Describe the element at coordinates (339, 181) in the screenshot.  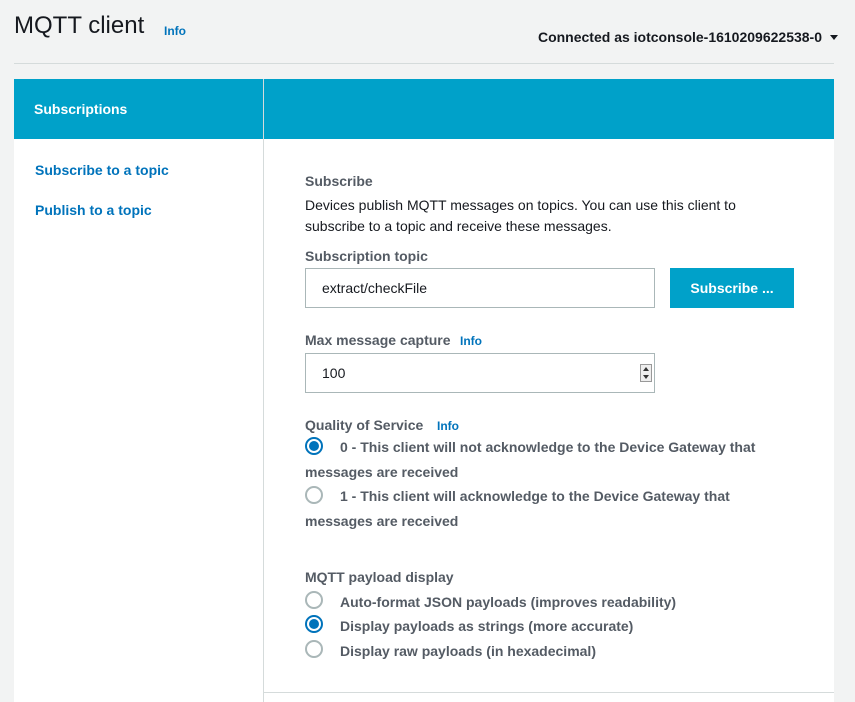
I see `subscribe-section-label: Subscribe` at that location.